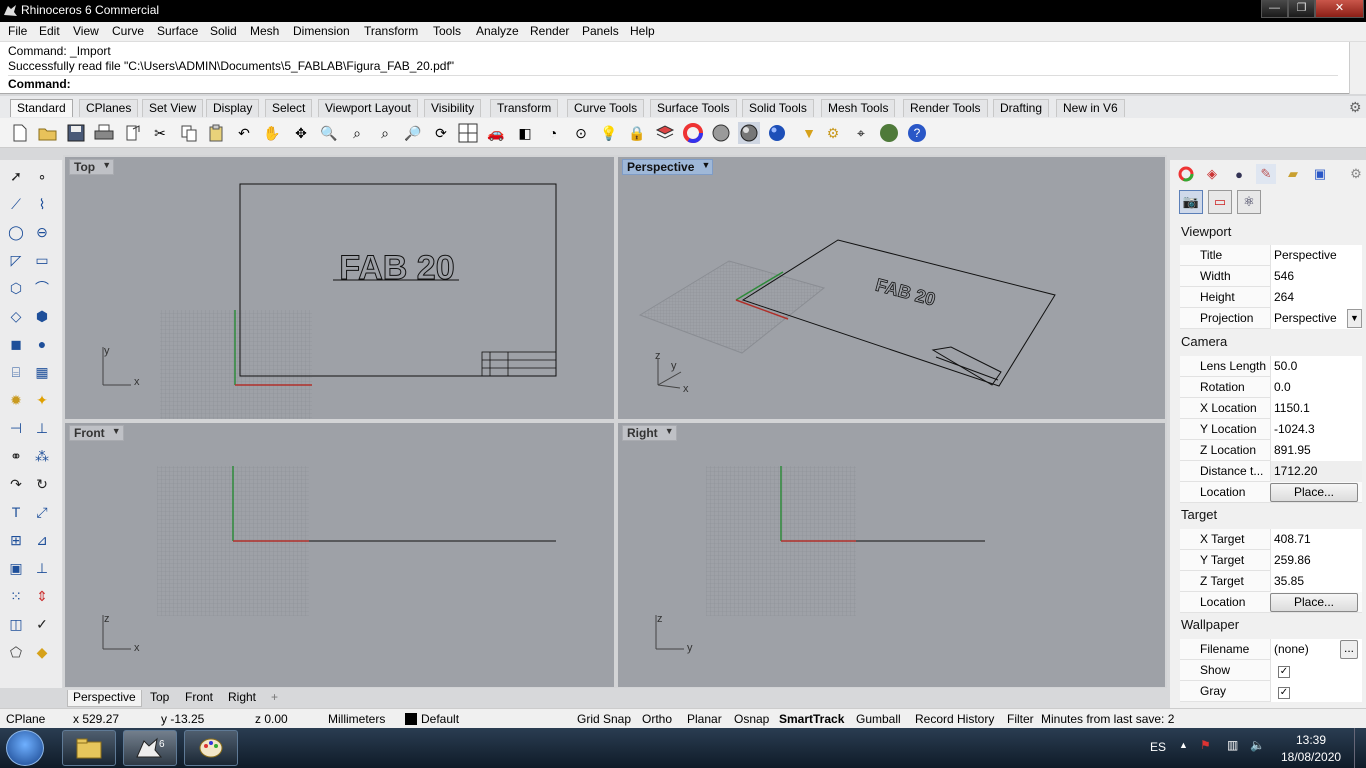 This screenshot has width=1366, height=768. Describe the element at coordinates (49, 31) in the screenshot. I see `menu-edit: Edit` at that location.